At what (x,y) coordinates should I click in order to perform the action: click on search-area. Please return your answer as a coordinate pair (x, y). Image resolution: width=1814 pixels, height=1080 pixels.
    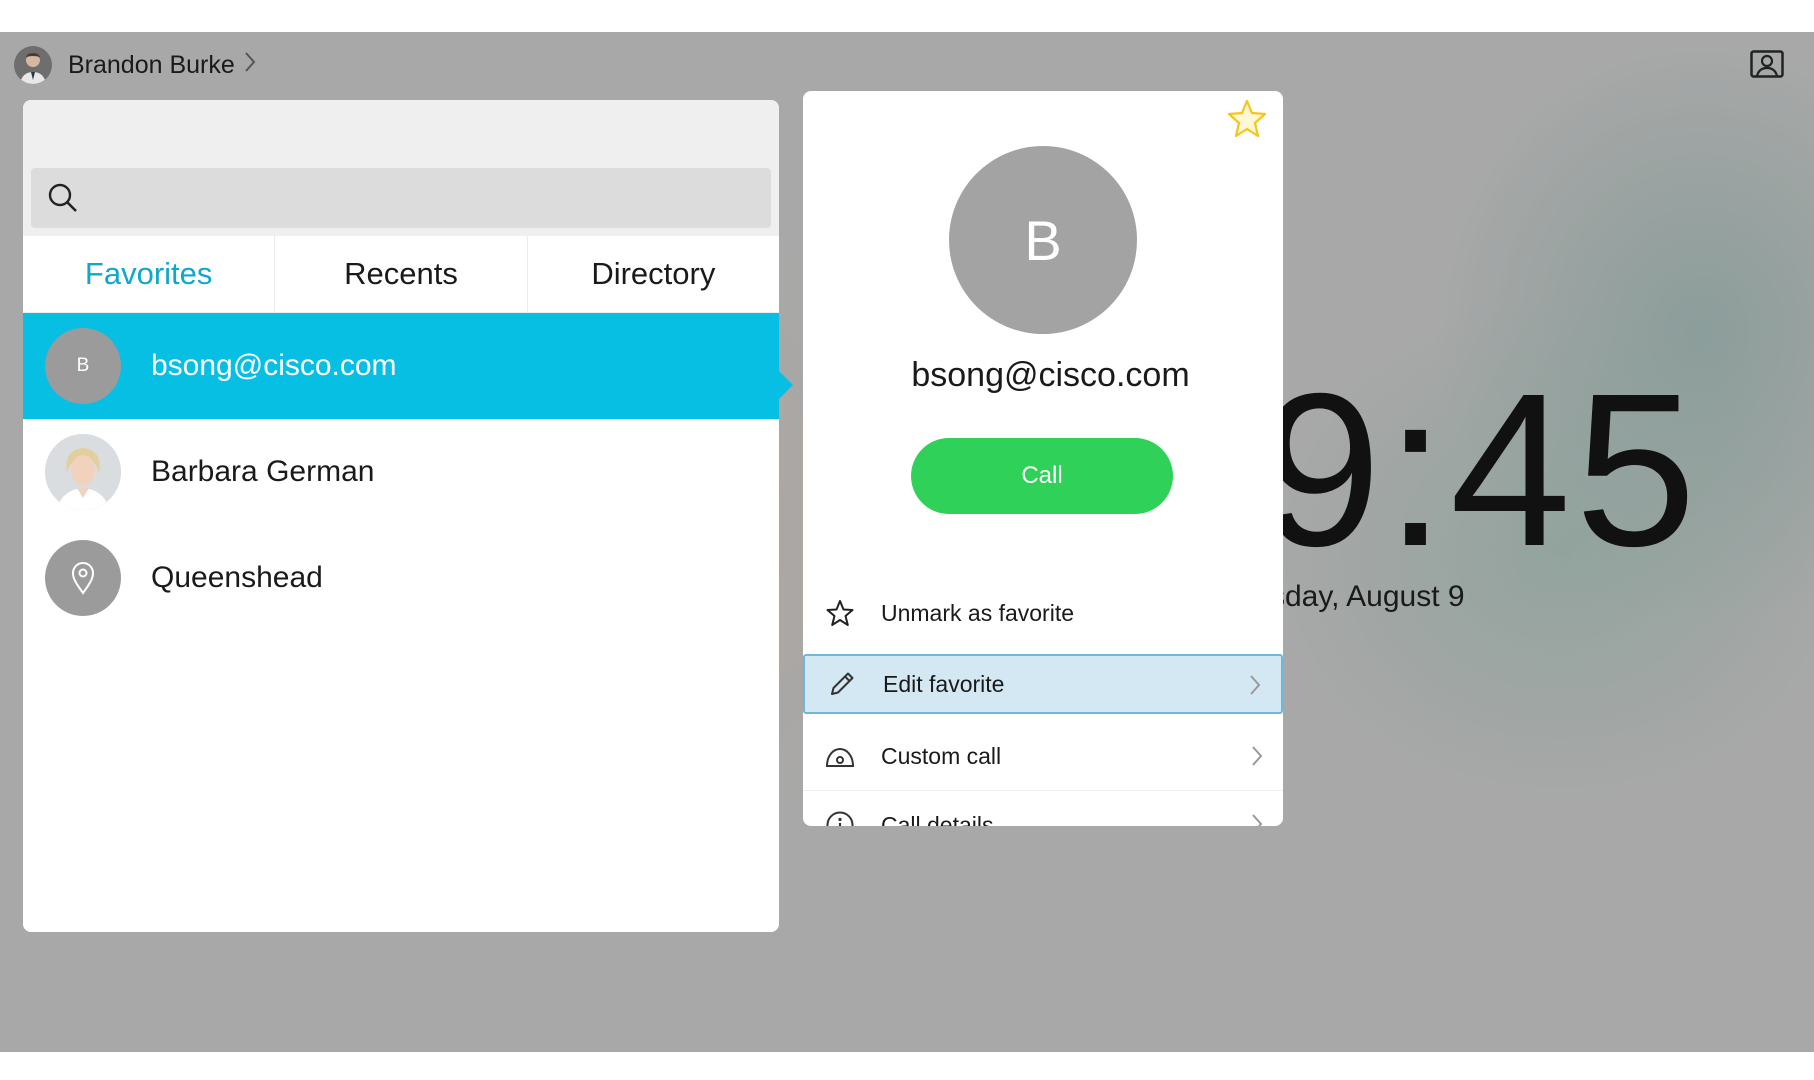
    Looking at the image, I should click on (401, 168).